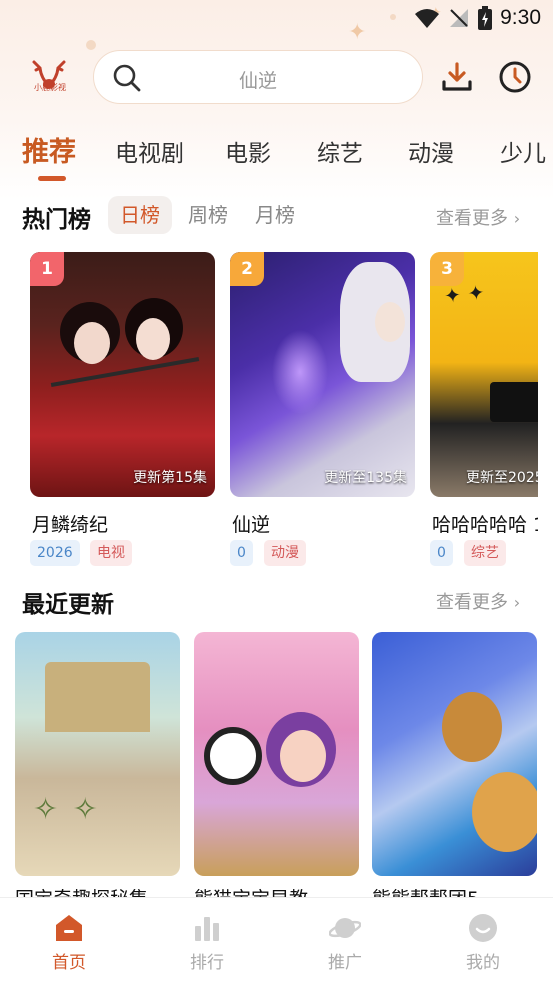 This screenshot has width=553, height=983. What do you see at coordinates (285, 553) in the screenshot?
I see `genre-tag: 动漫` at bounding box center [285, 553].